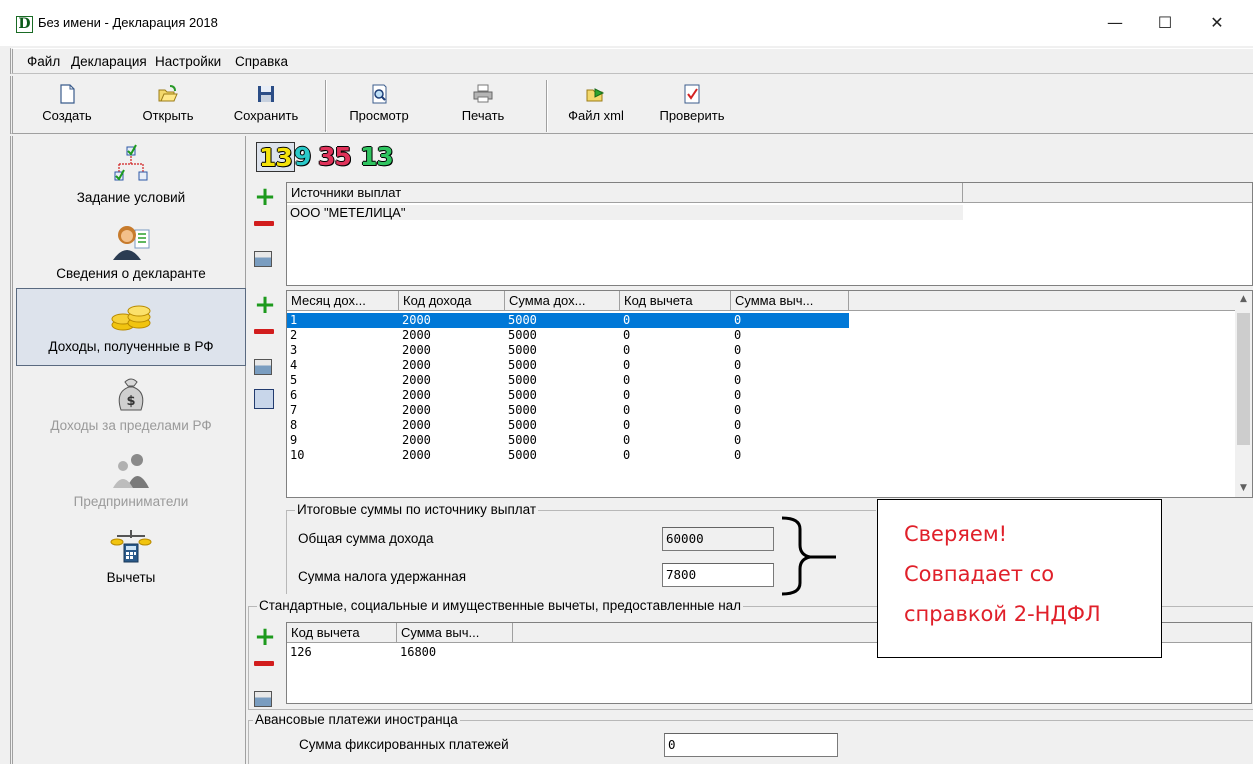  What do you see at coordinates (718, 575) in the screenshot?
I see `tax-withheld-field: 7800` at bounding box center [718, 575].